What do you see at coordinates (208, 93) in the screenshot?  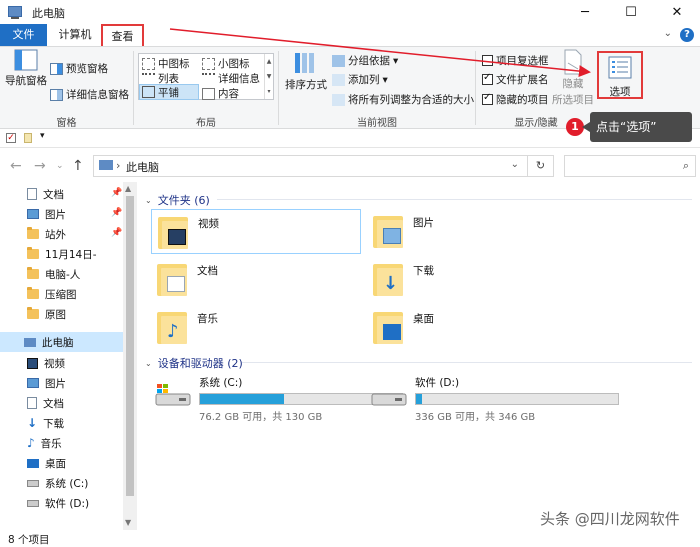 I see `content-icon` at bounding box center [208, 93].